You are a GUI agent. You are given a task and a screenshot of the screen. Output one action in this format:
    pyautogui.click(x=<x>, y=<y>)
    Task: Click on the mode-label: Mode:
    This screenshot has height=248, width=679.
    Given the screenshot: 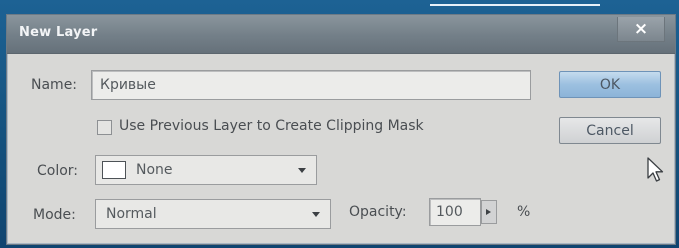 What is the action you would take?
    pyautogui.click(x=54, y=215)
    